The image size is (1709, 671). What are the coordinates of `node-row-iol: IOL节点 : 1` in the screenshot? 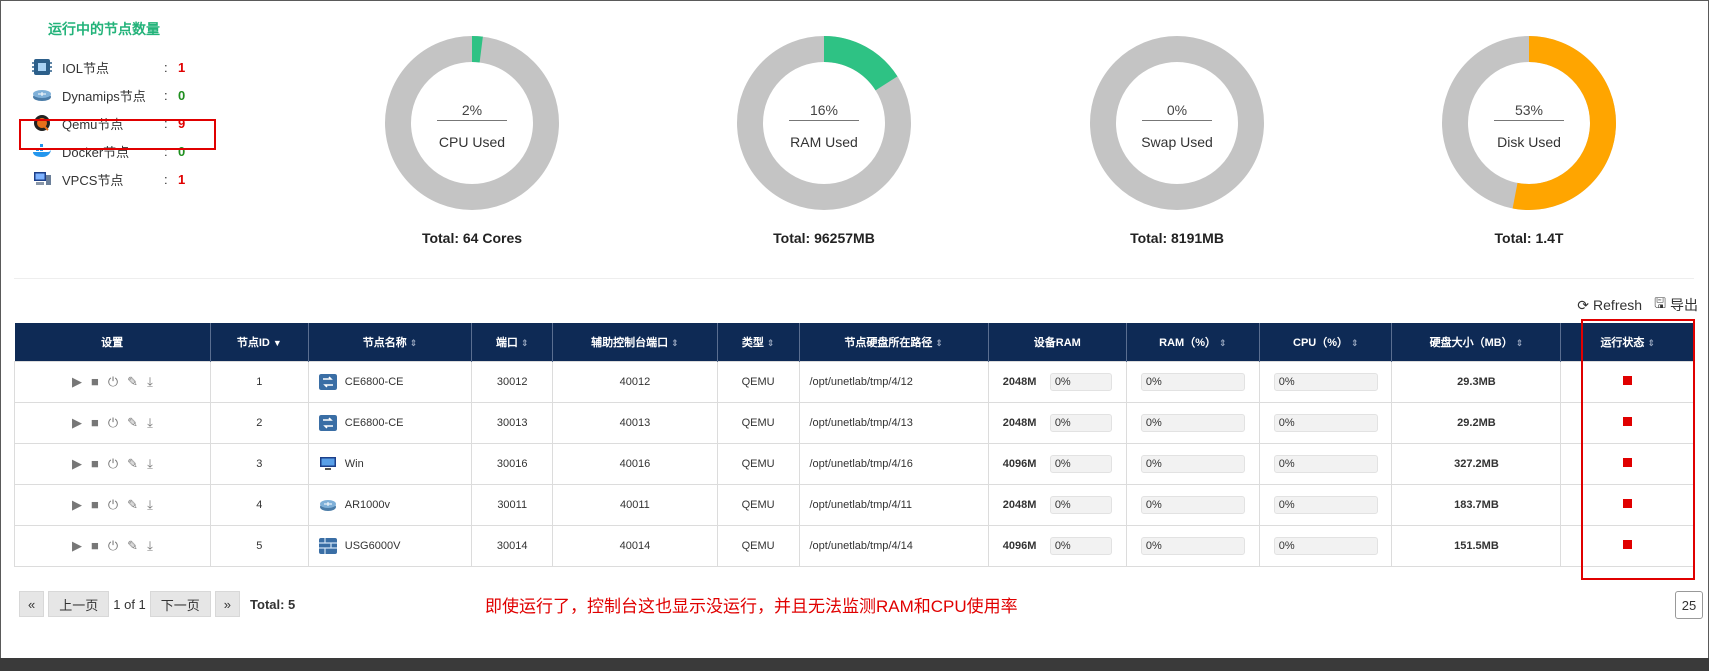 It's located at (122, 67).